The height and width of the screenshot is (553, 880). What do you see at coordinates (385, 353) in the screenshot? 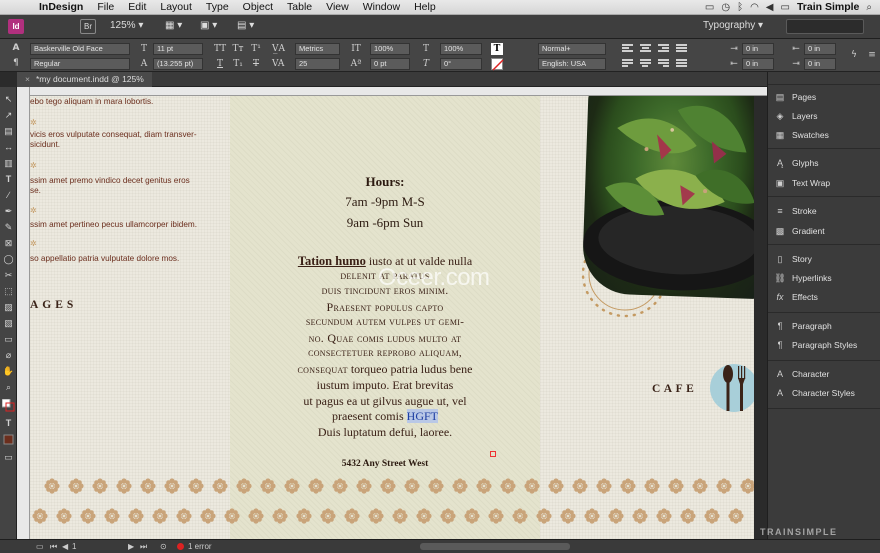
I see `body-line-7: consectetuer reprobo aliquam,` at bounding box center [385, 353].